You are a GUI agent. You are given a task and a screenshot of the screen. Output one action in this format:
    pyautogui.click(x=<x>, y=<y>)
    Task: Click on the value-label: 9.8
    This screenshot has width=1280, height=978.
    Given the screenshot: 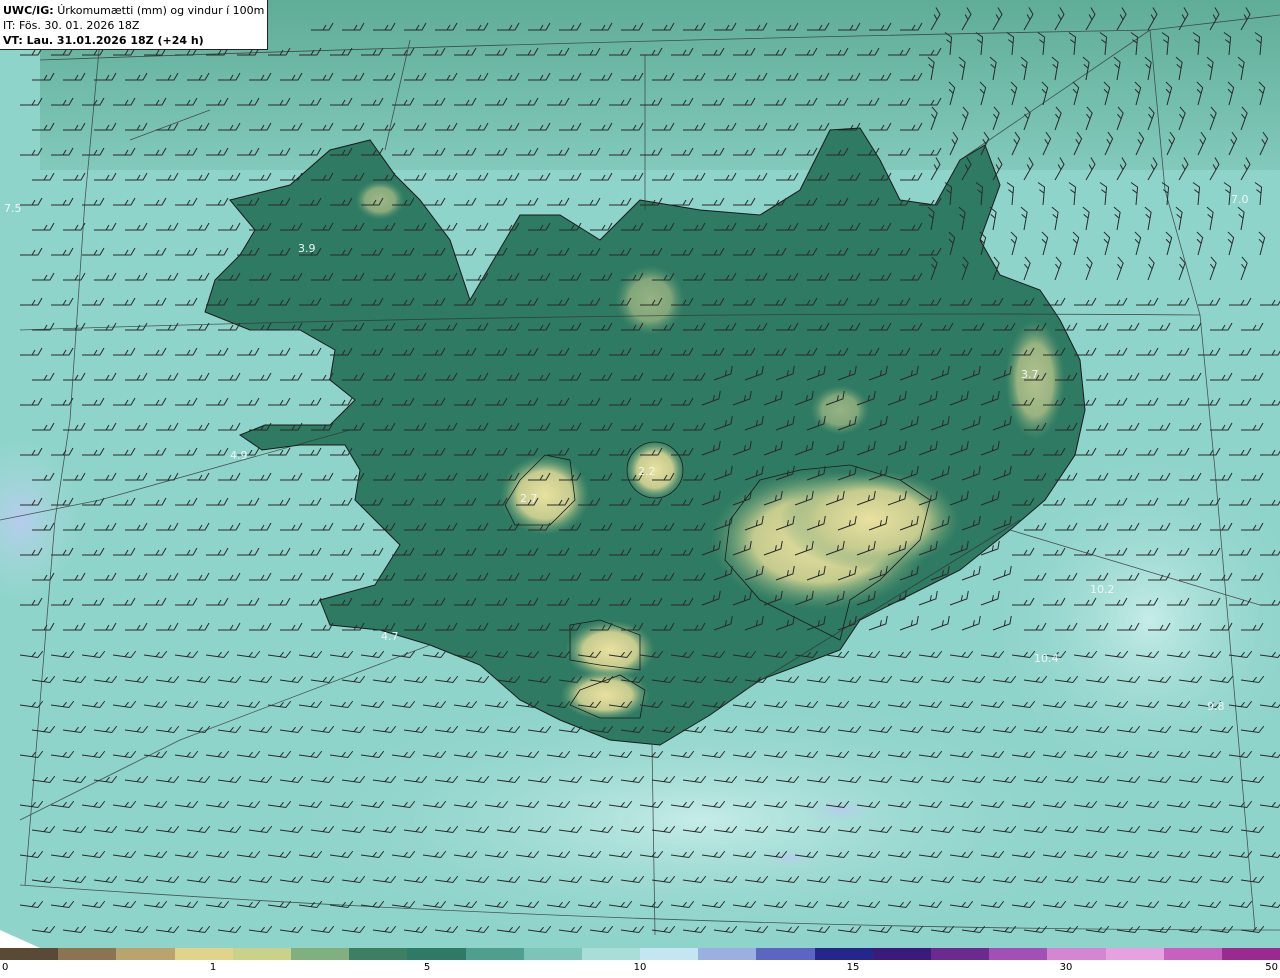 What is the action you would take?
    pyautogui.click(x=1216, y=706)
    